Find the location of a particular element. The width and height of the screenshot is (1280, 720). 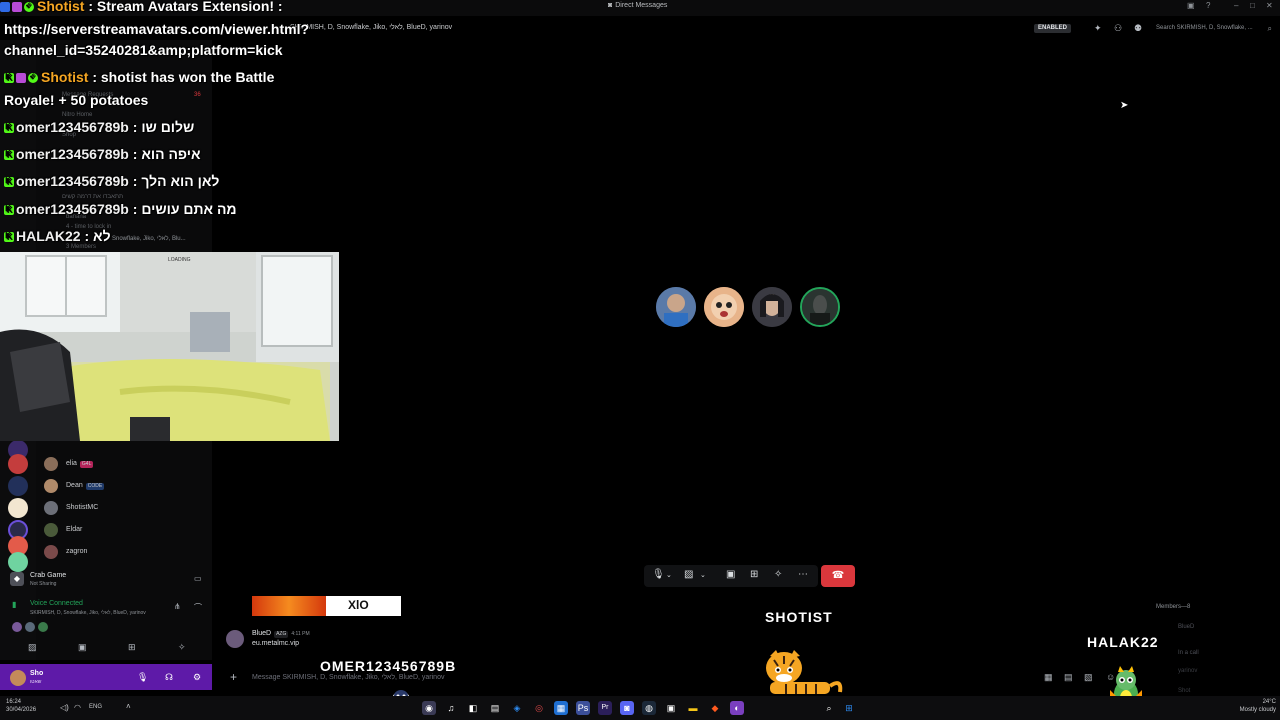

chat-link: channel_id=35240281&amp;platform=kick is located at coordinates (143, 50).